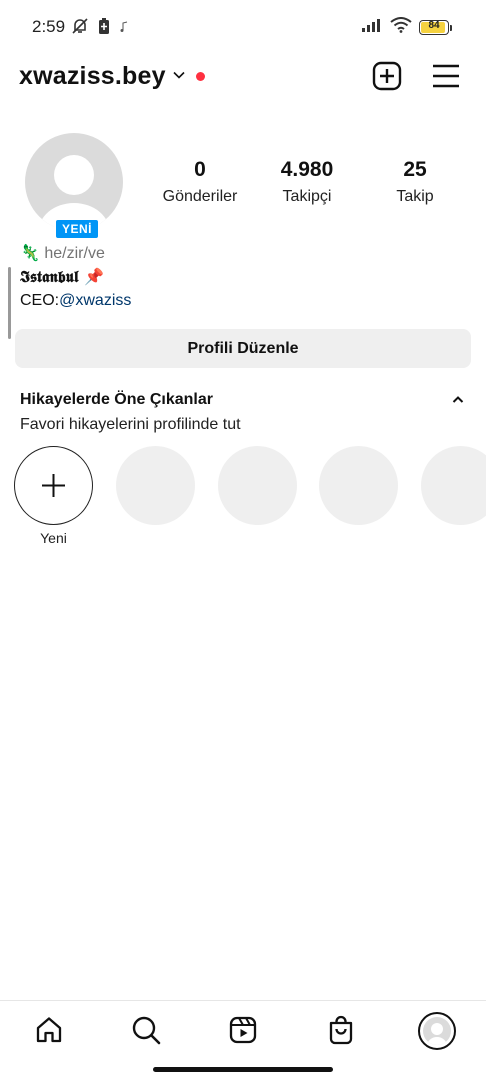 This screenshot has height=1080, width=486. Describe the element at coordinates (146, 1032) in the screenshot. I see `search-icon` at that location.